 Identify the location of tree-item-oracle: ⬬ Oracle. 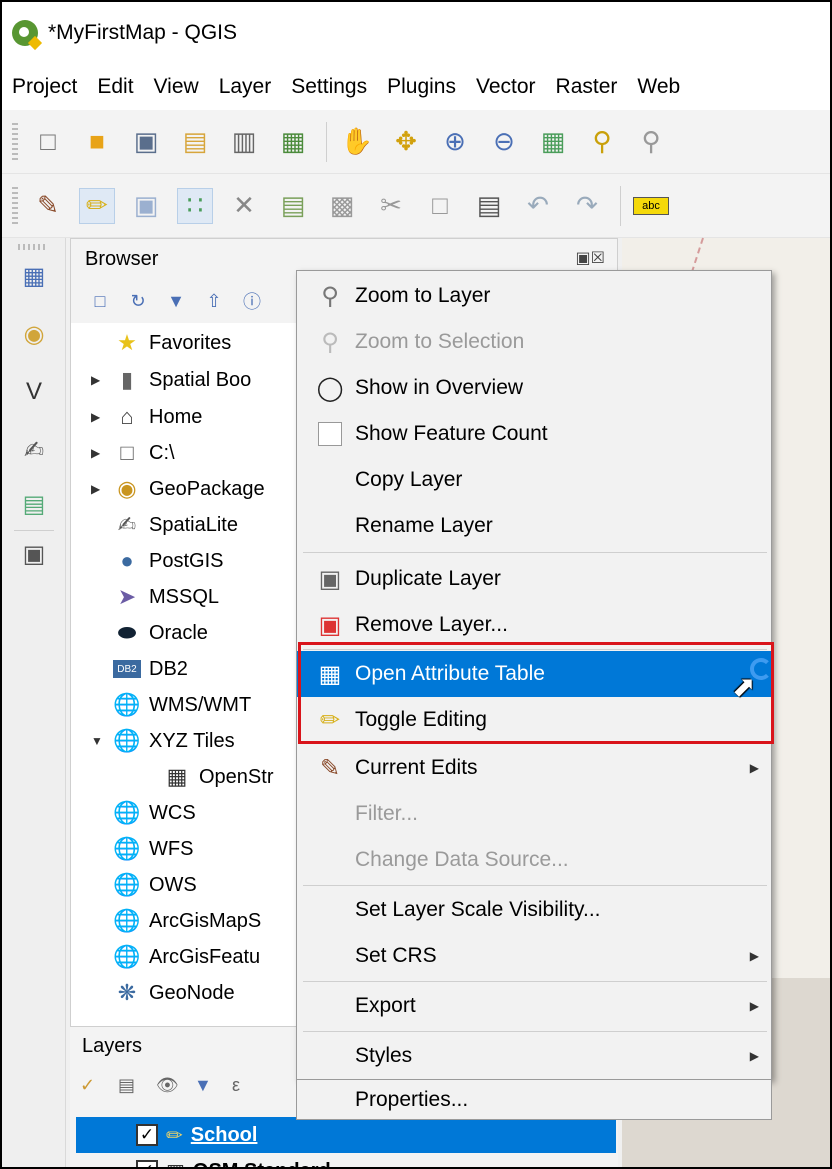
(149, 633).